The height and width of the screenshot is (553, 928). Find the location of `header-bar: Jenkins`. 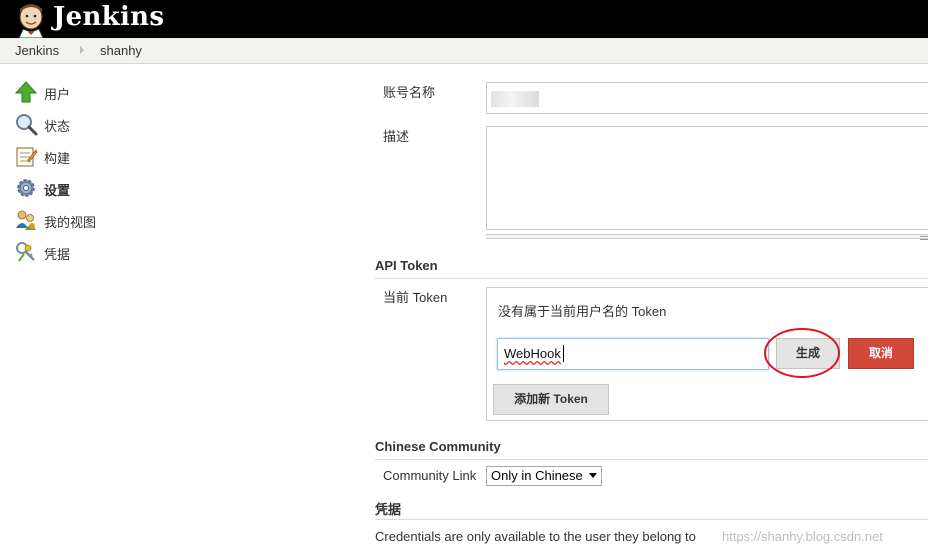

header-bar: Jenkins is located at coordinates (464, 19).